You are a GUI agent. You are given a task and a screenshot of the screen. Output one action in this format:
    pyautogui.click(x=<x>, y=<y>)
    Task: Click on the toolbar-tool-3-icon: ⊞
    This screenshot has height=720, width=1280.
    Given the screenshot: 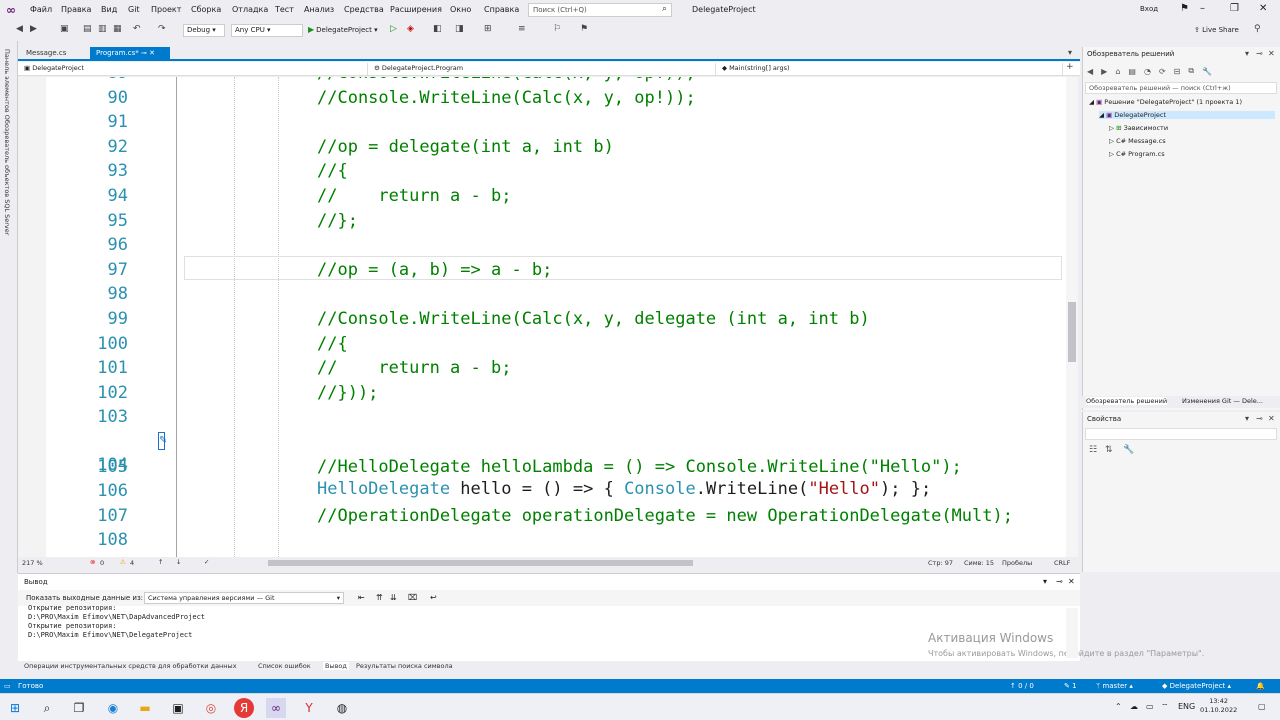 What is the action you would take?
    pyautogui.click(x=488, y=29)
    